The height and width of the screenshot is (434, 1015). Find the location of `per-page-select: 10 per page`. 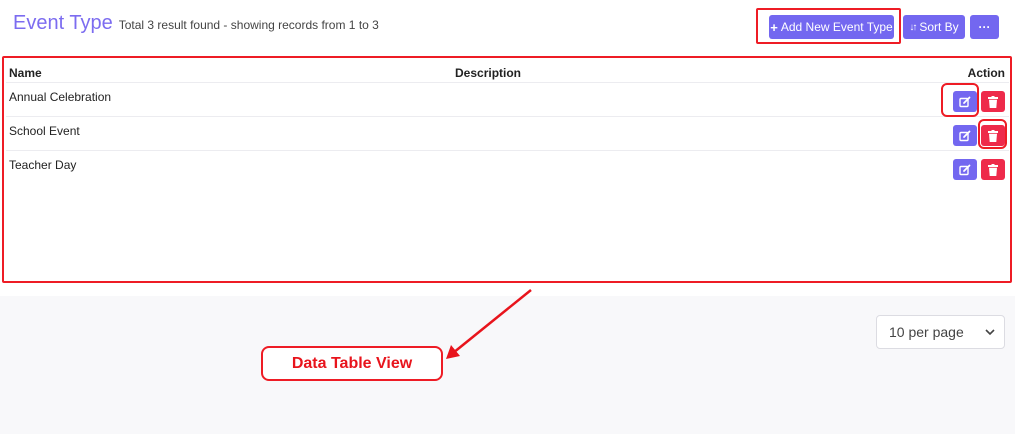

per-page-select: 10 per page is located at coordinates (940, 332).